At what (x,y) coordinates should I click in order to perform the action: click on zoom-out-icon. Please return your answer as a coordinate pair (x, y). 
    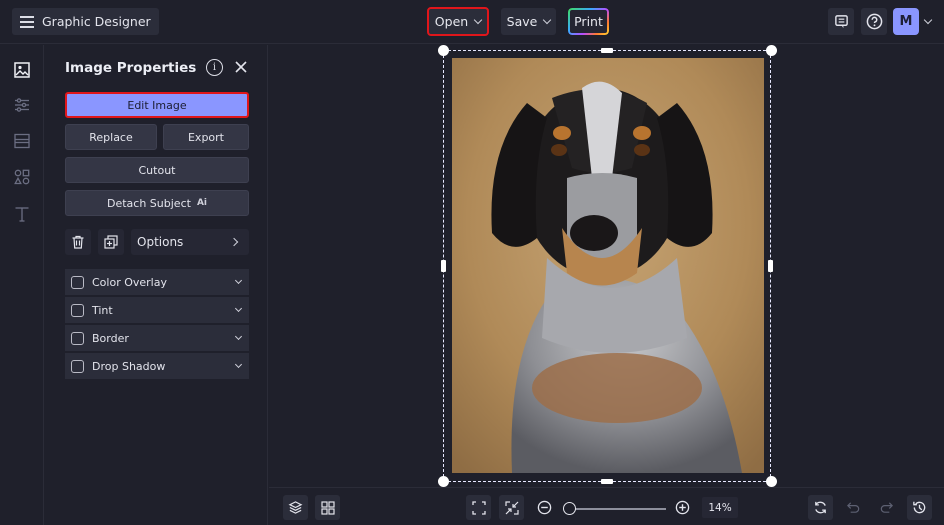
    Looking at the image, I should click on (544, 507).